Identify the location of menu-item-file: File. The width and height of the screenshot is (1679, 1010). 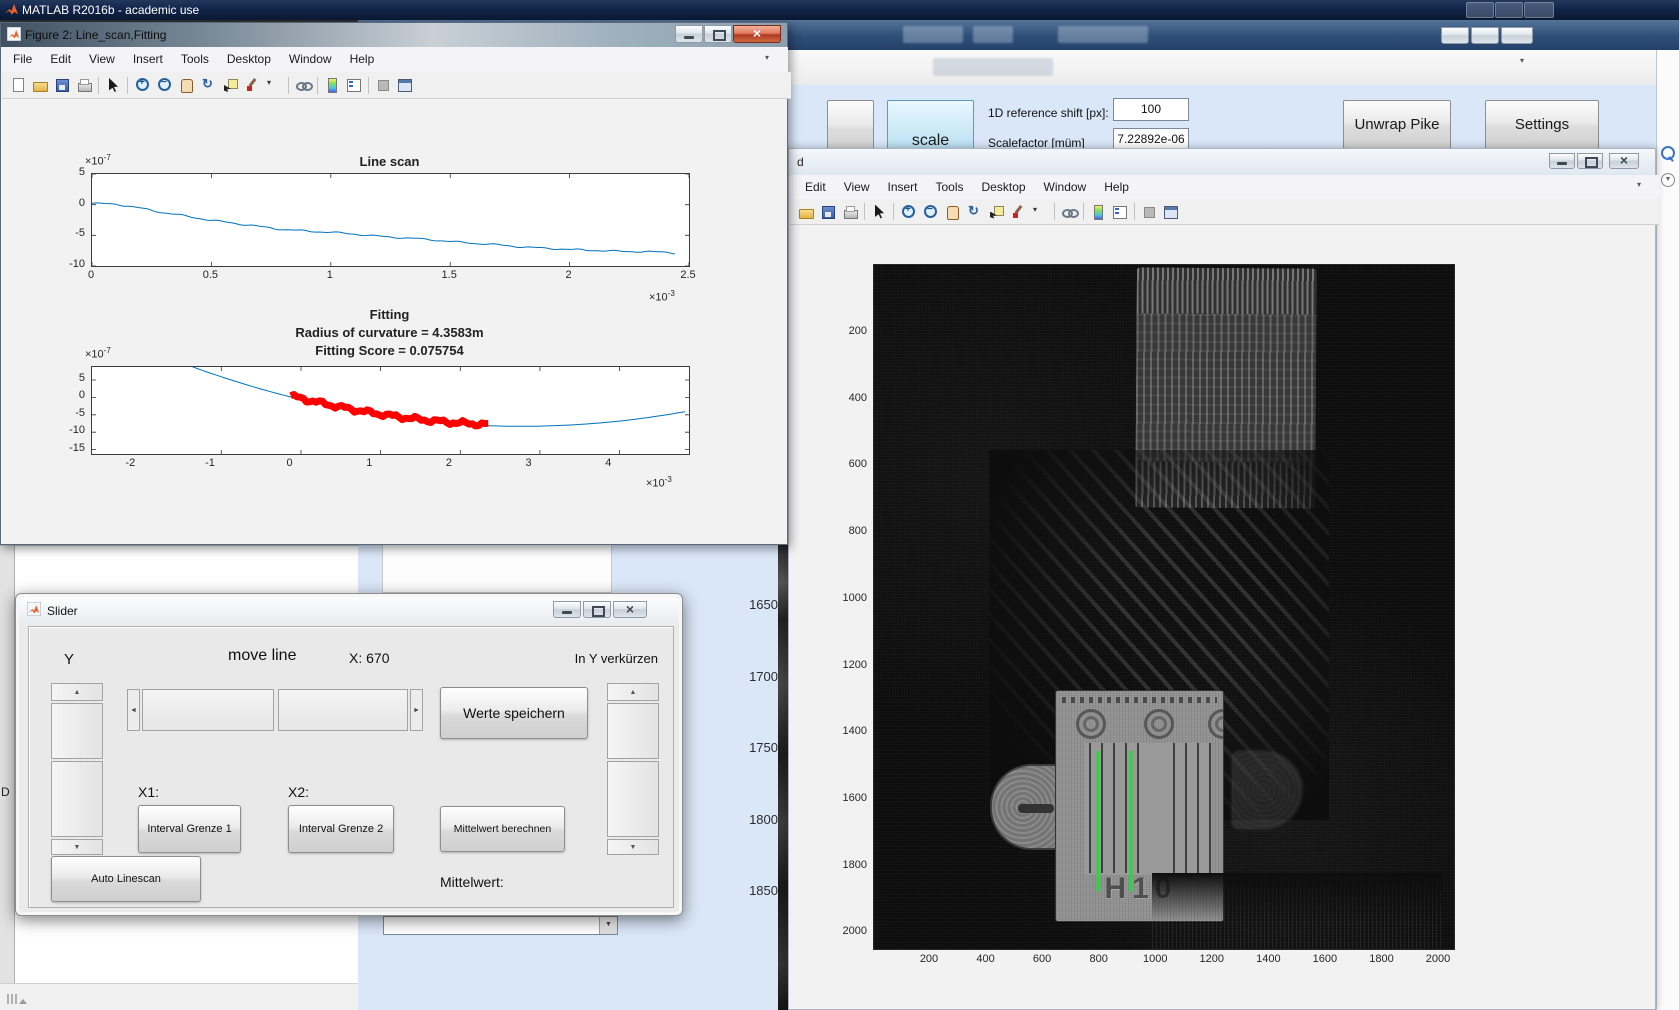
(22, 59).